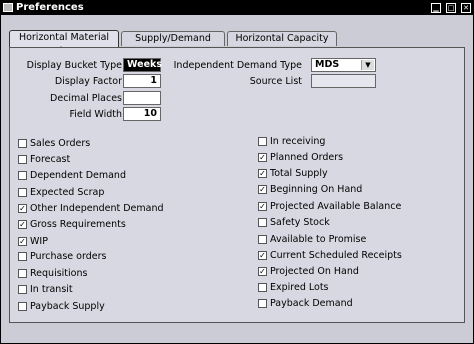 This screenshot has height=344, width=474. Describe the element at coordinates (300, 222) in the screenshot. I see `checkbox-label: Safety Stock` at that location.